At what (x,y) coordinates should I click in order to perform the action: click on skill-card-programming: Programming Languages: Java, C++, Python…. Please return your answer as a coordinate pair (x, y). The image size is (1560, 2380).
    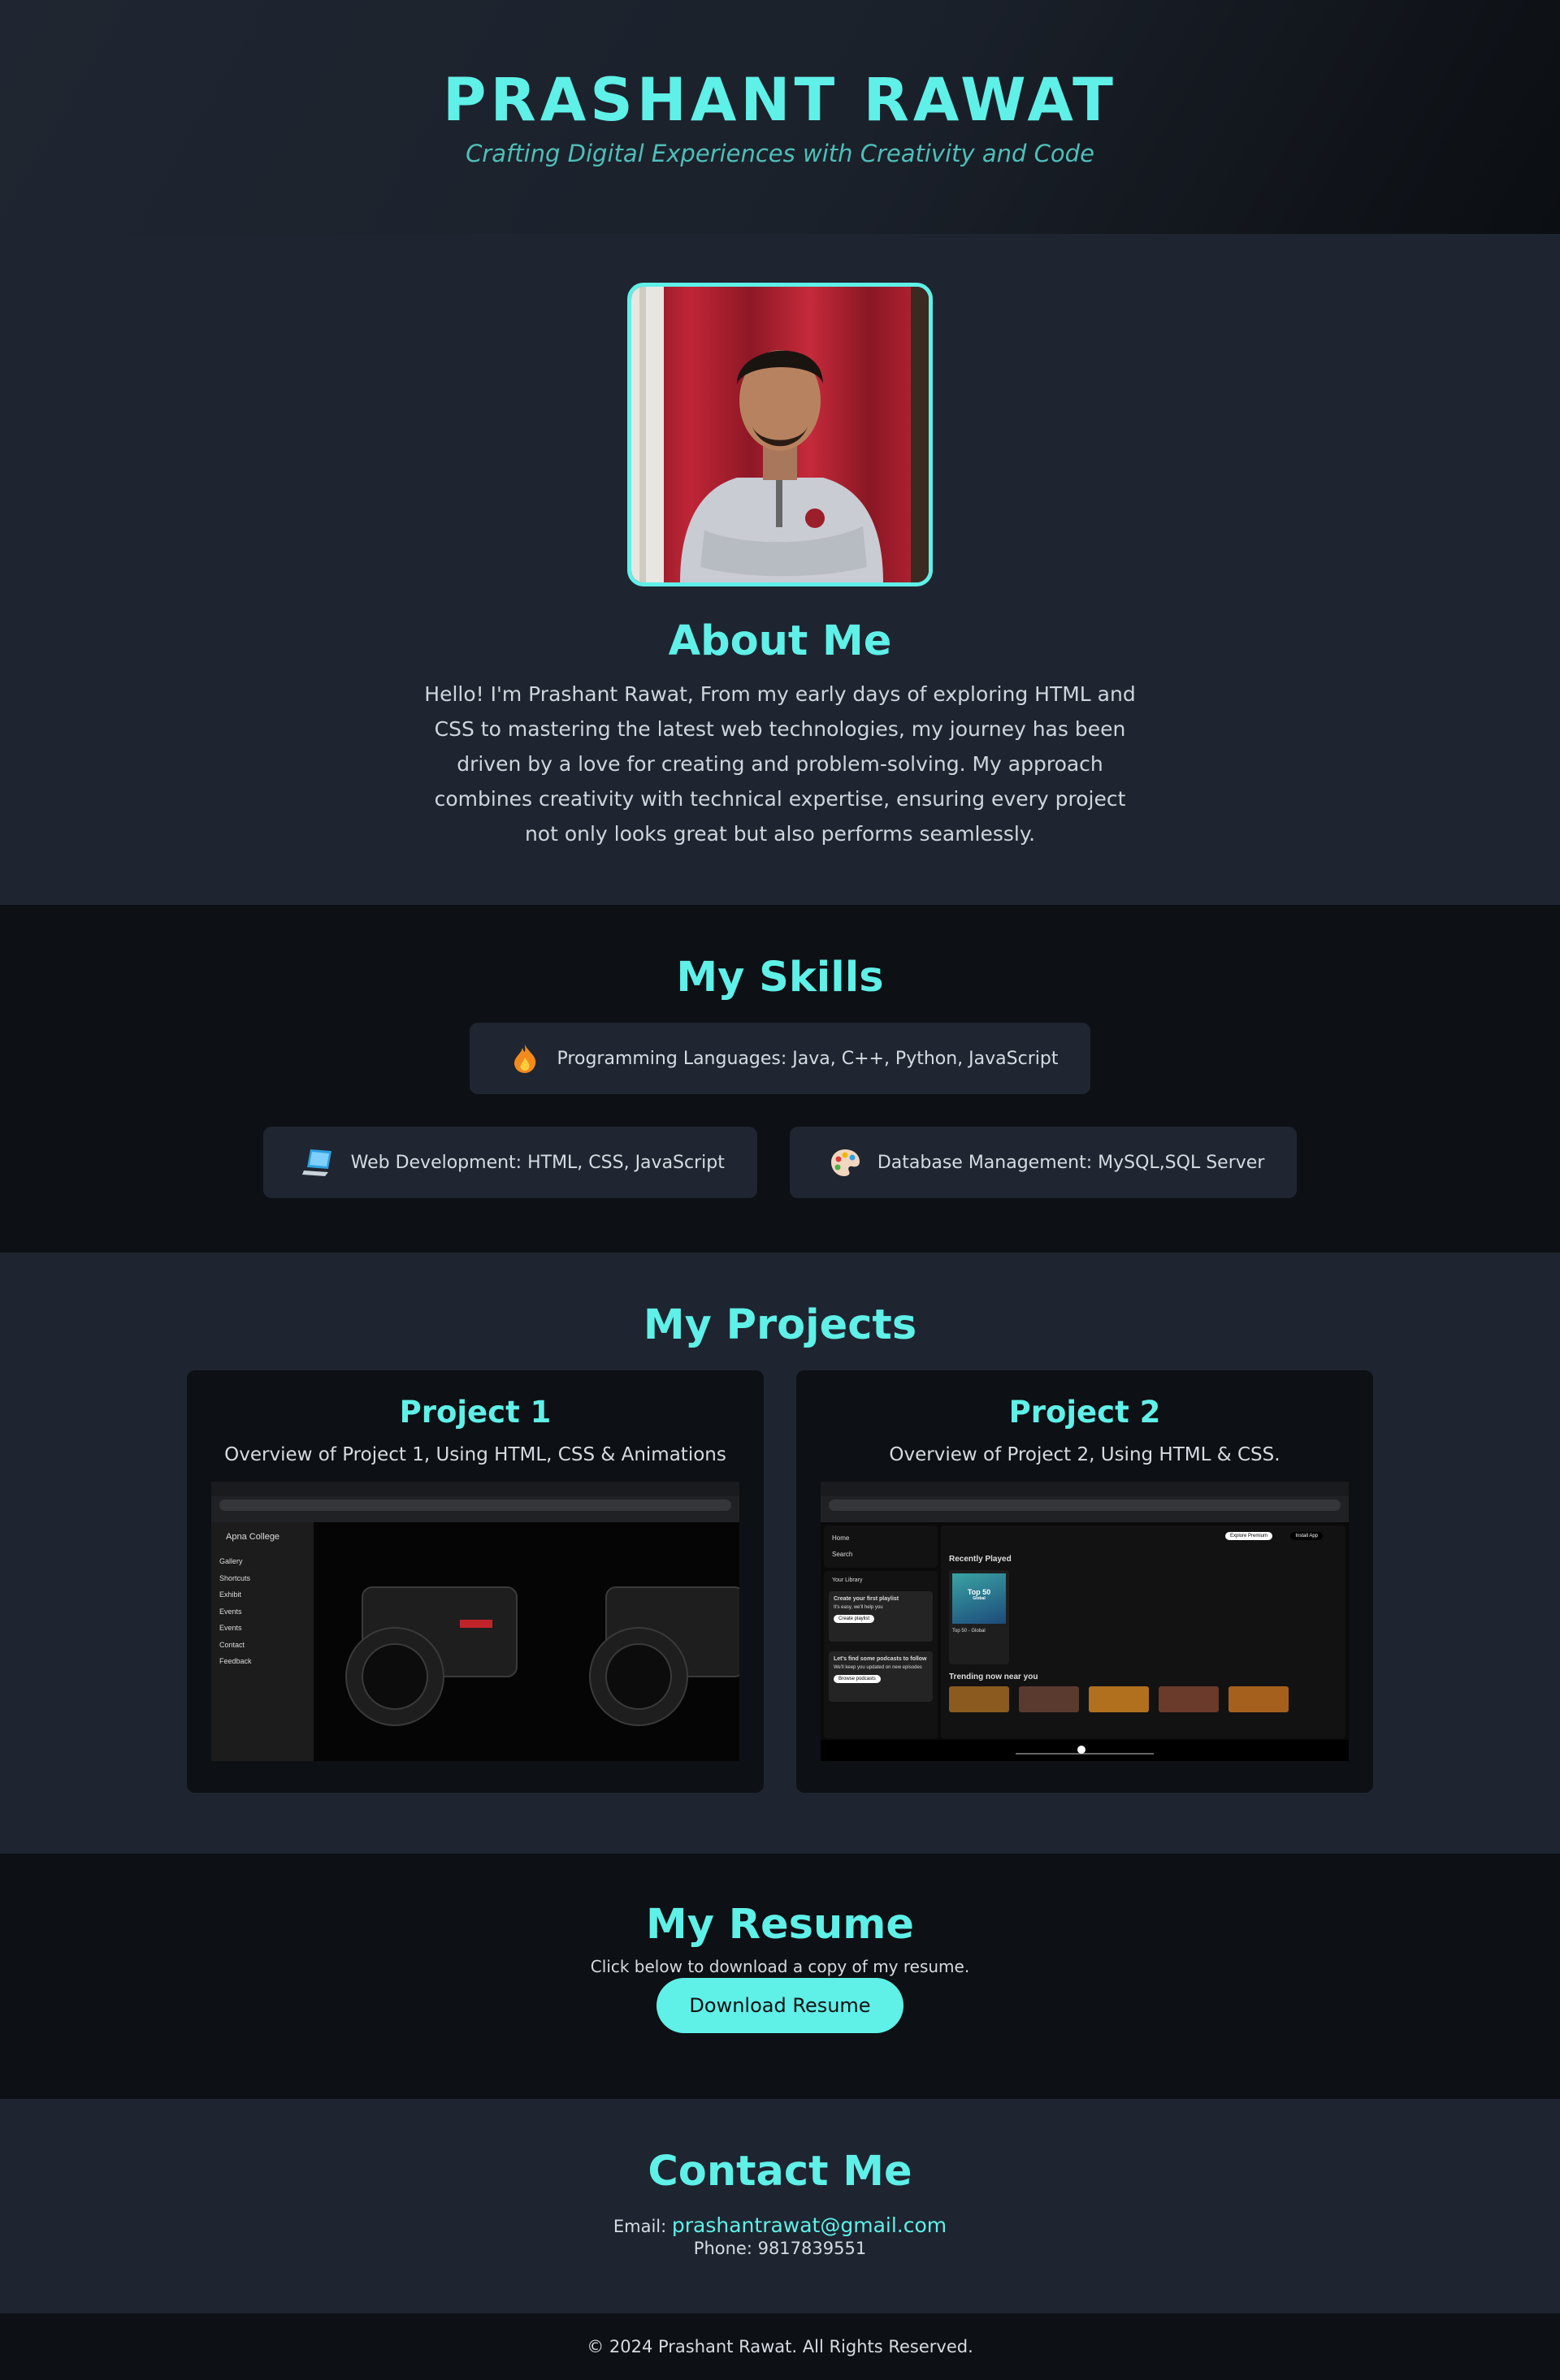
    Looking at the image, I should click on (780, 1058).